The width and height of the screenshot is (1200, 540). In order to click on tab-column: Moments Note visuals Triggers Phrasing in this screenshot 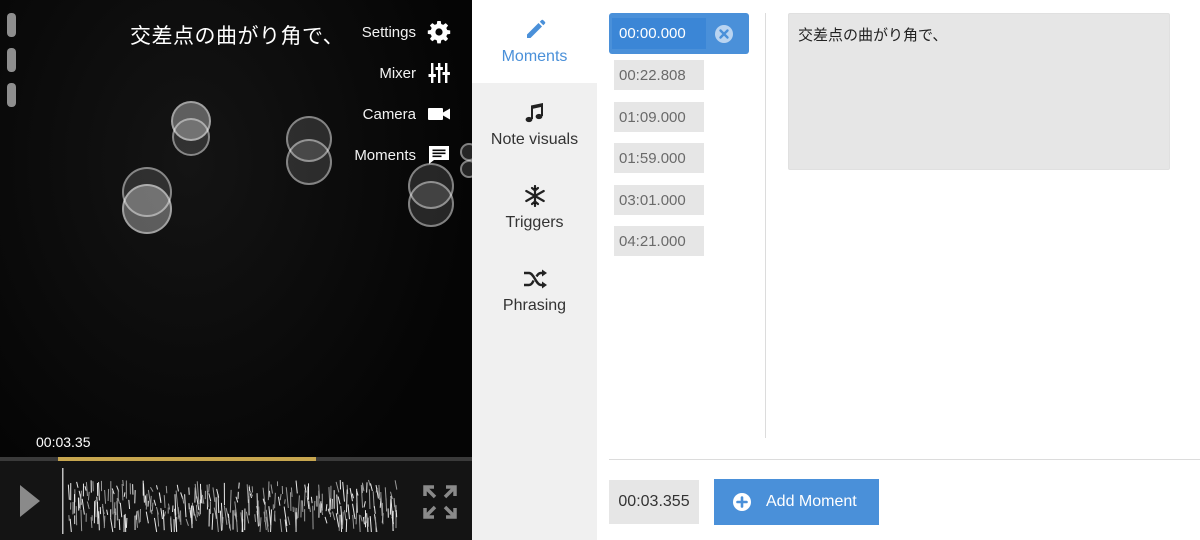, I will do `click(534, 270)`.